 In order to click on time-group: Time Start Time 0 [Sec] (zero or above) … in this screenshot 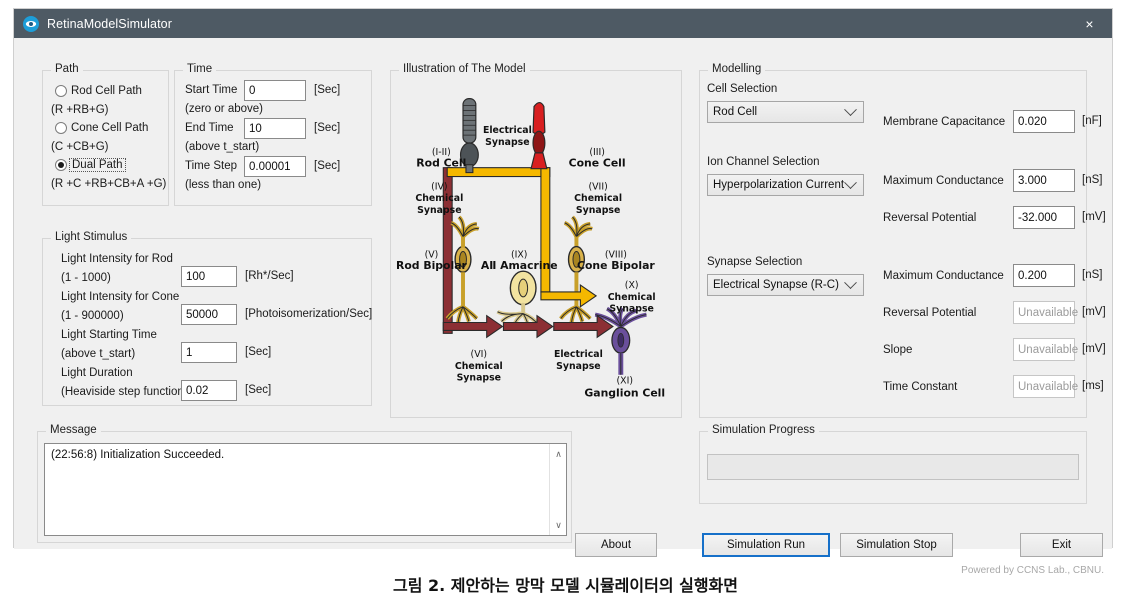, I will do `click(273, 134)`.